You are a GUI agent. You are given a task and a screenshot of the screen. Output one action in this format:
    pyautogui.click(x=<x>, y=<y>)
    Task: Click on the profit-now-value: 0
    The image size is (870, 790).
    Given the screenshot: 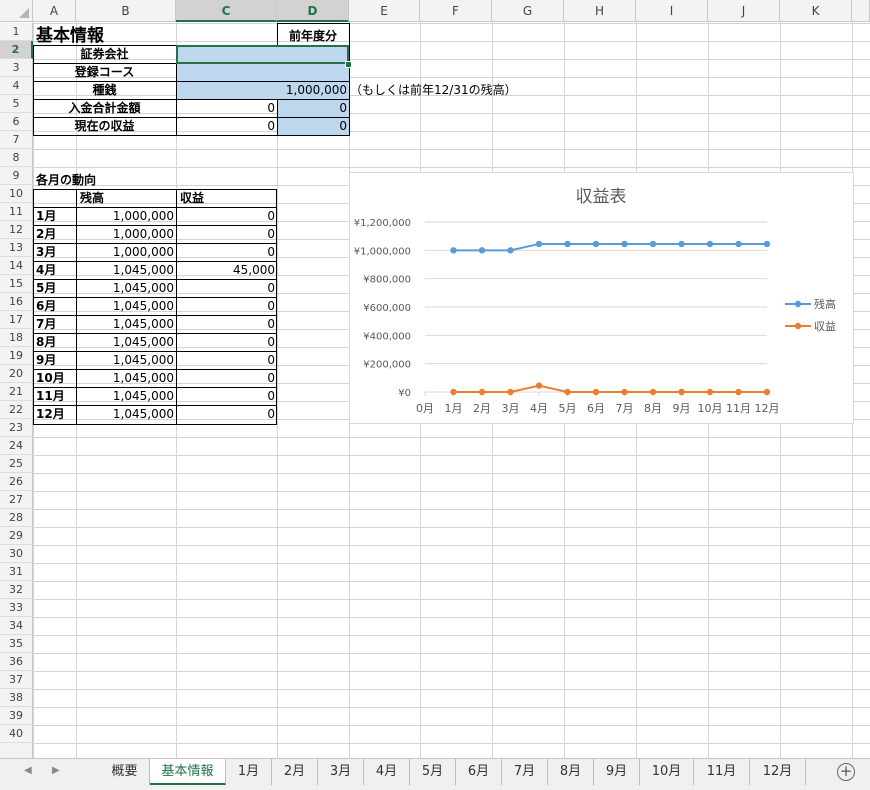 What is the action you would take?
    pyautogui.click(x=226, y=126)
    